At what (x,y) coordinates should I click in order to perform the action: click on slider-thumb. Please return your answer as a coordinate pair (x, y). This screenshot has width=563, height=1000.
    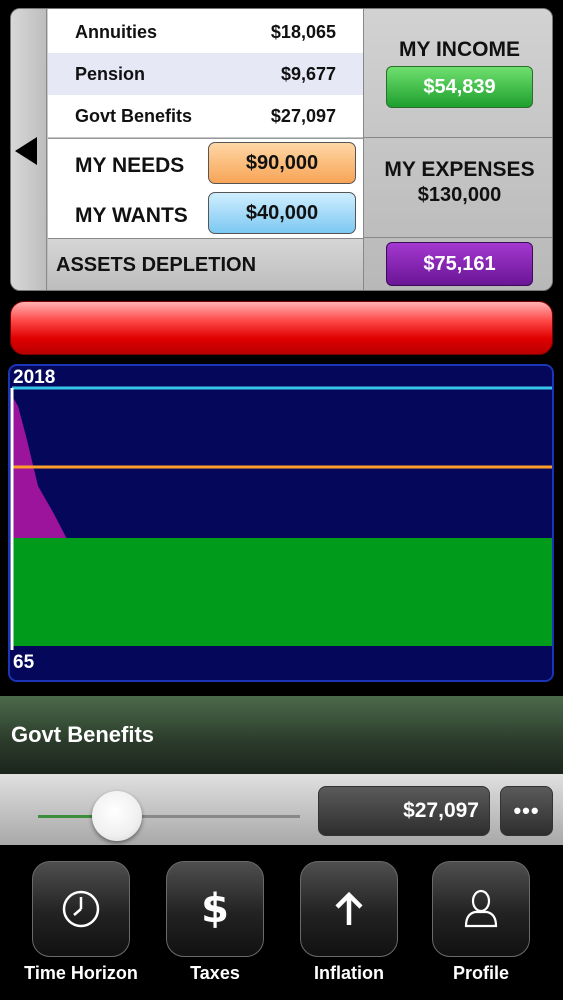
    Looking at the image, I should click on (116, 816).